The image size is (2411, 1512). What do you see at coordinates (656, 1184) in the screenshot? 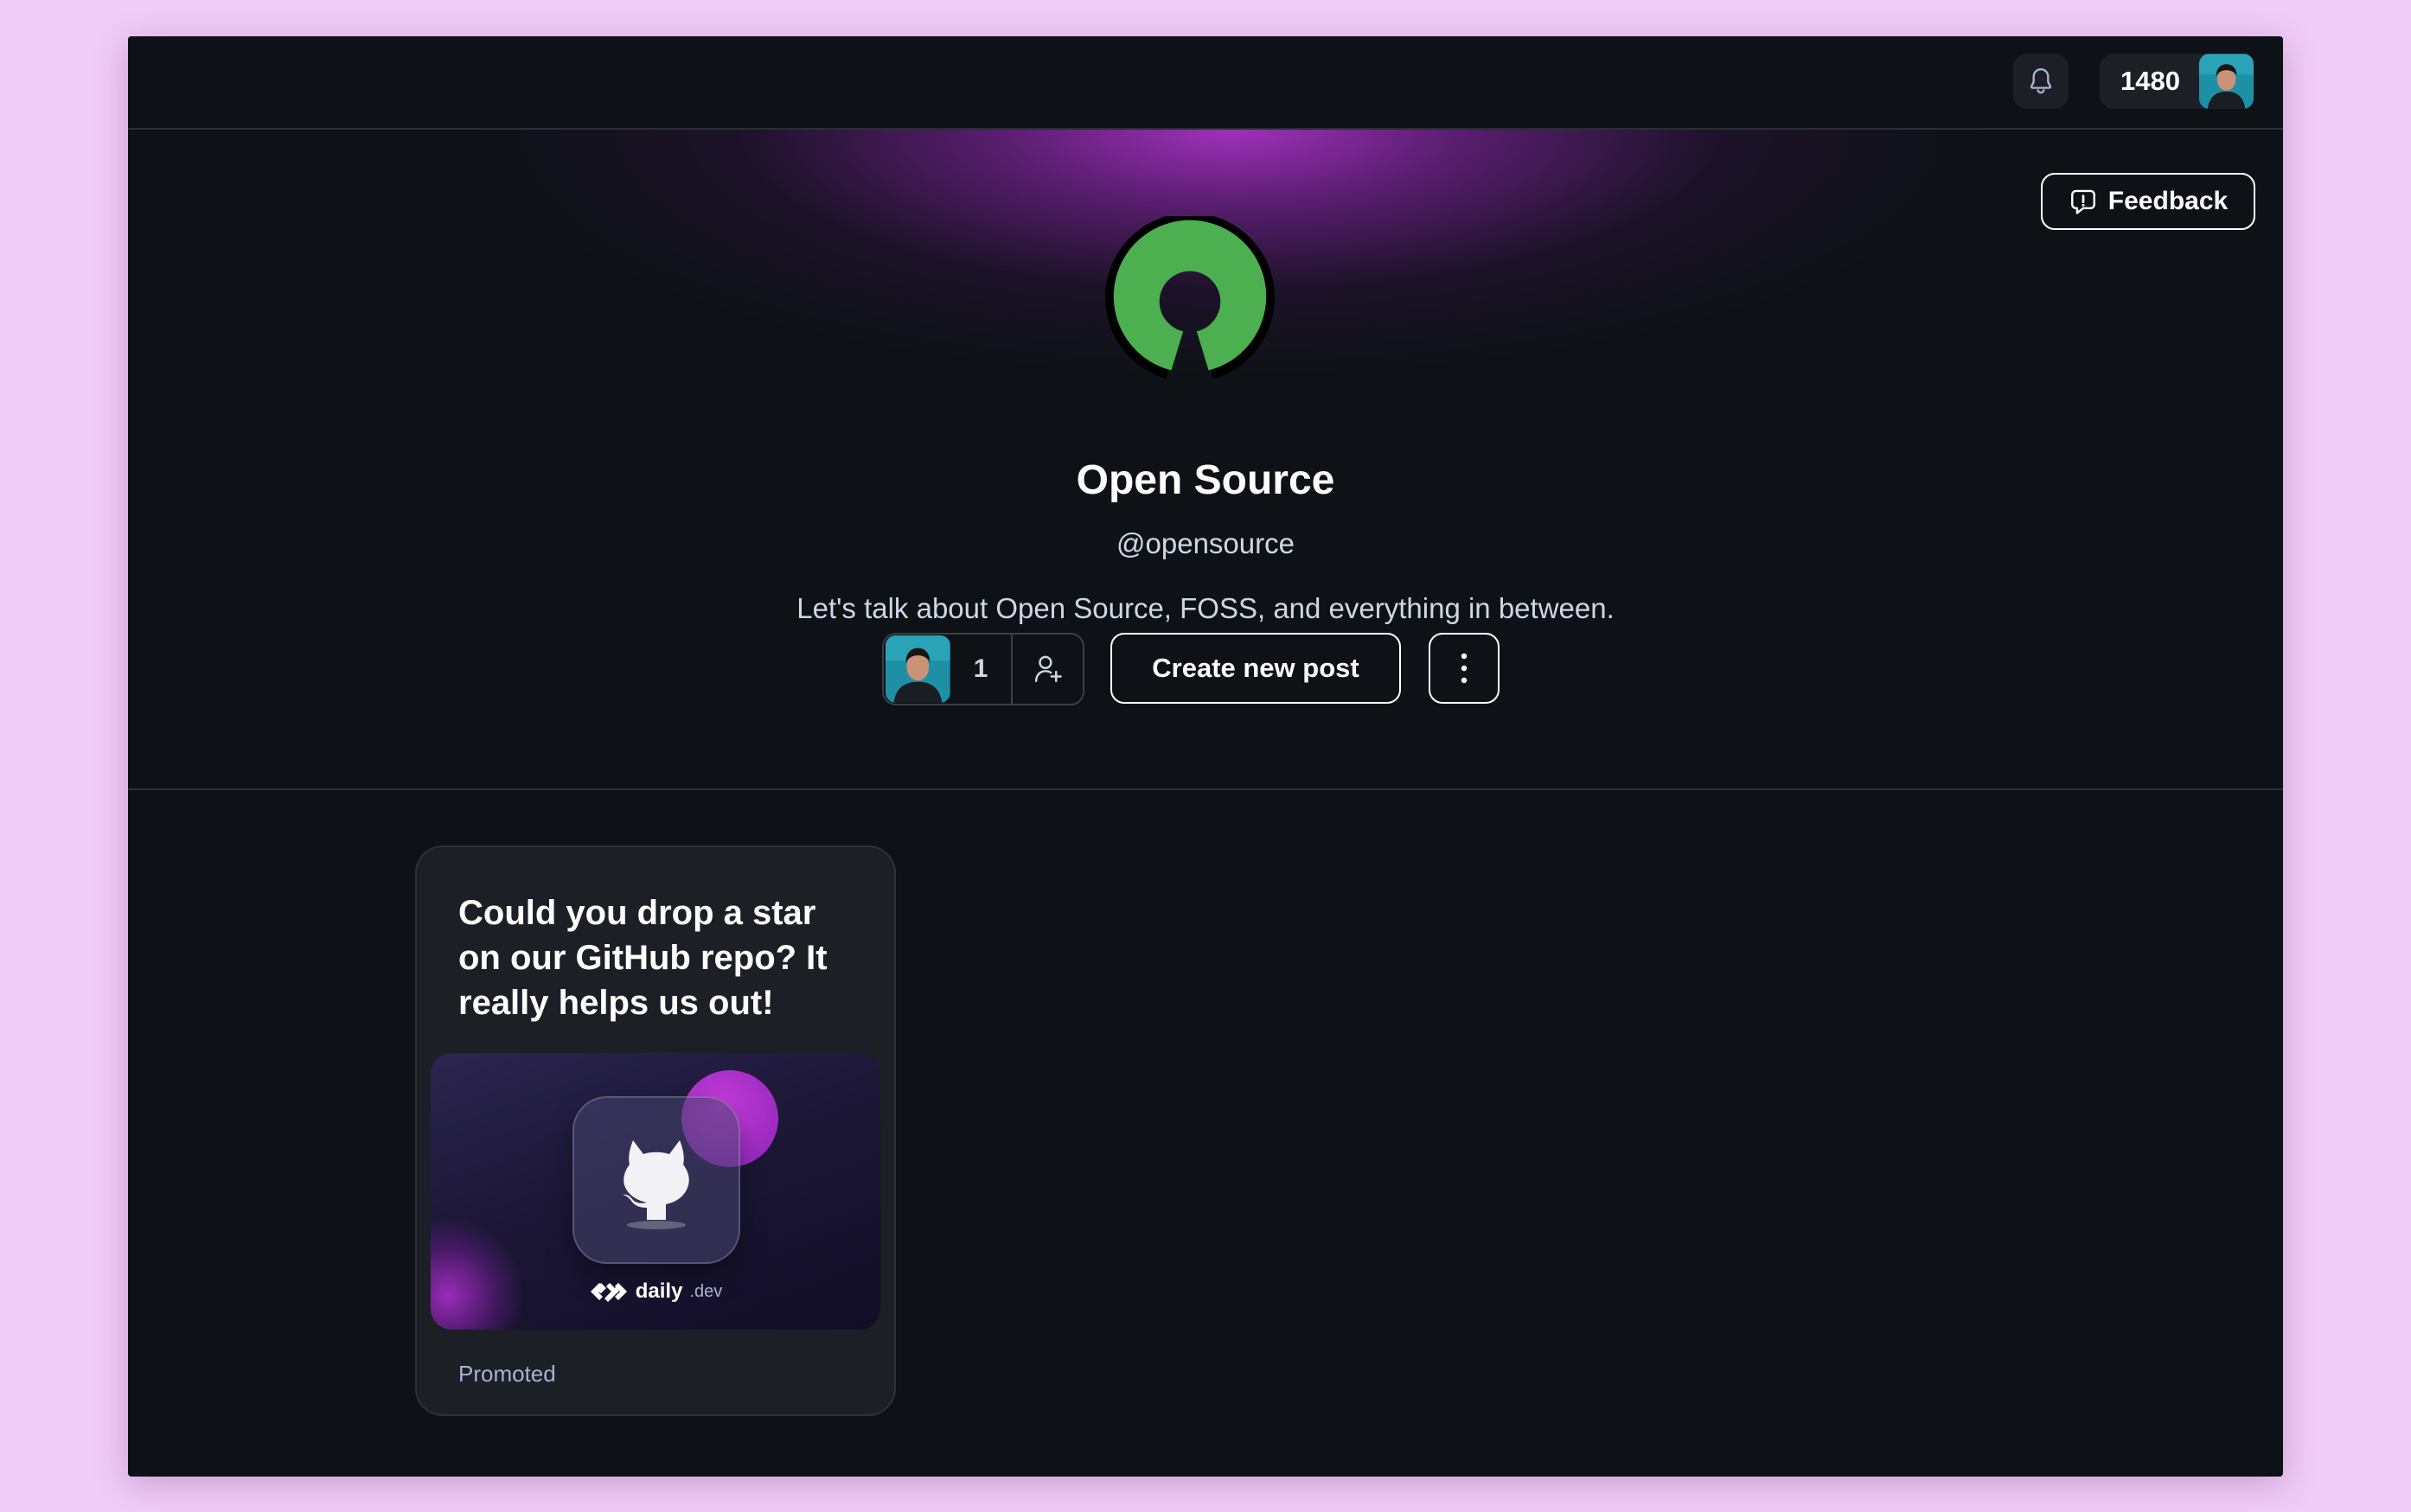
I see `github-octocat-icon` at bounding box center [656, 1184].